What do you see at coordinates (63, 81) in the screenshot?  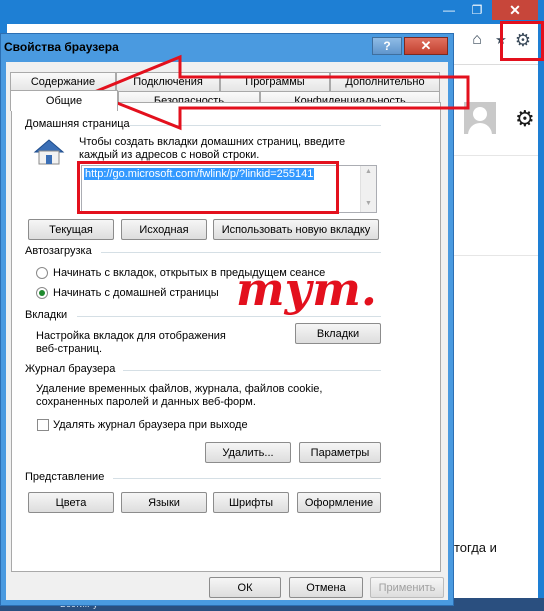 I see `tab-content: Содержание` at bounding box center [63, 81].